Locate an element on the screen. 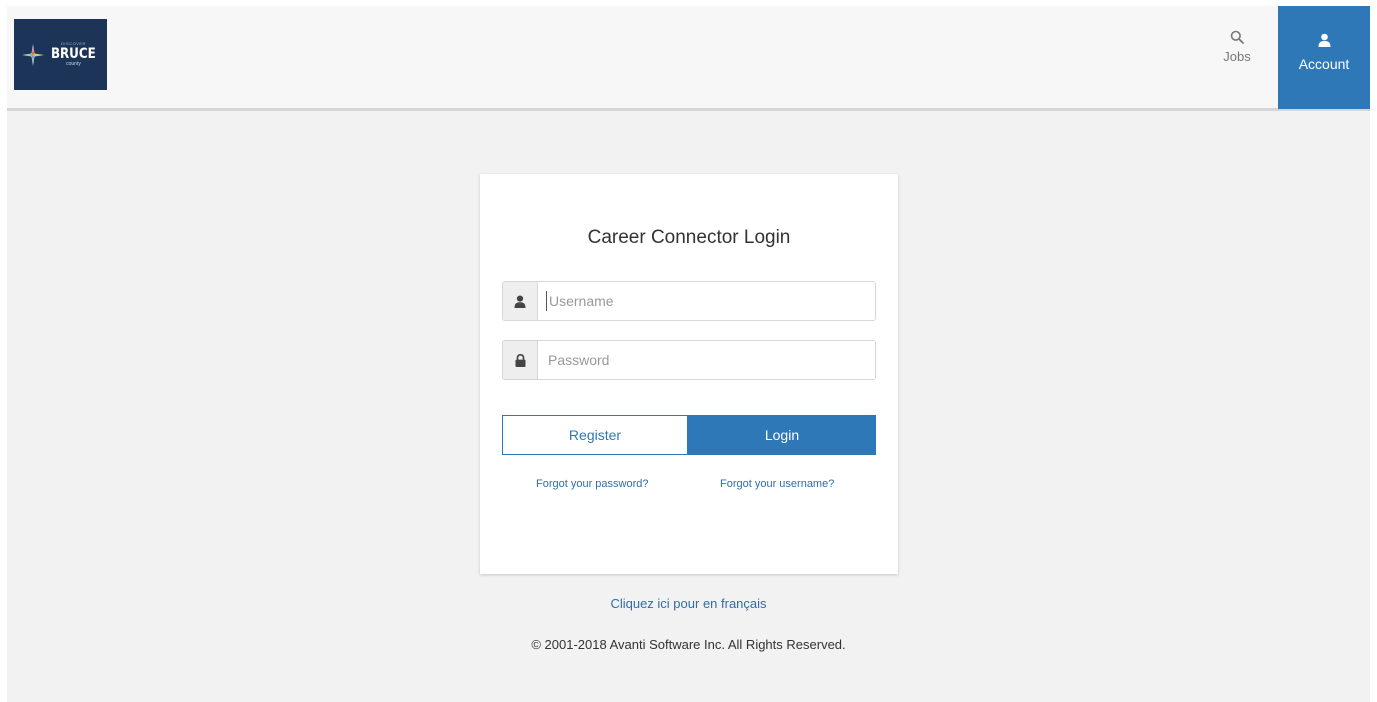  username-field-group is located at coordinates (689, 301).